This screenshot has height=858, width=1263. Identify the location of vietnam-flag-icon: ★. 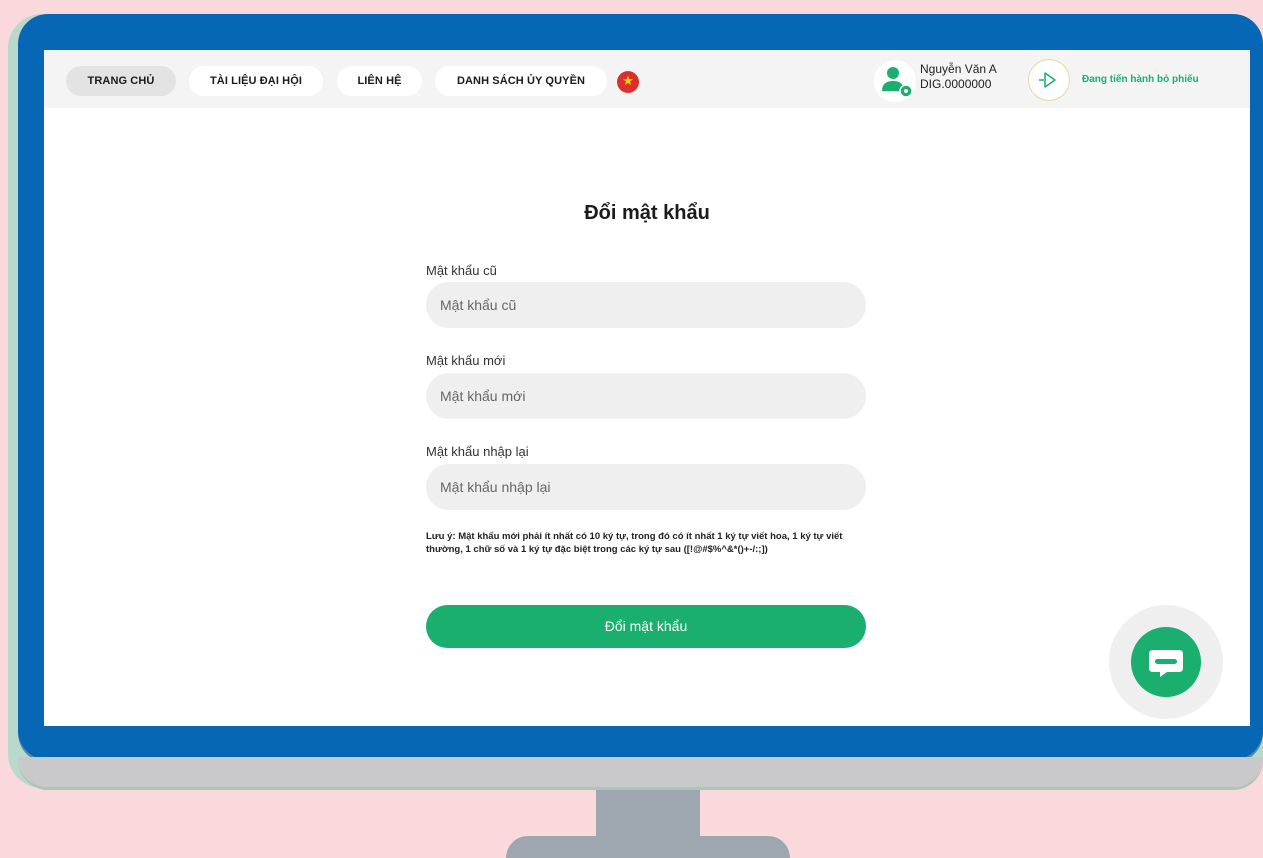
(628, 82).